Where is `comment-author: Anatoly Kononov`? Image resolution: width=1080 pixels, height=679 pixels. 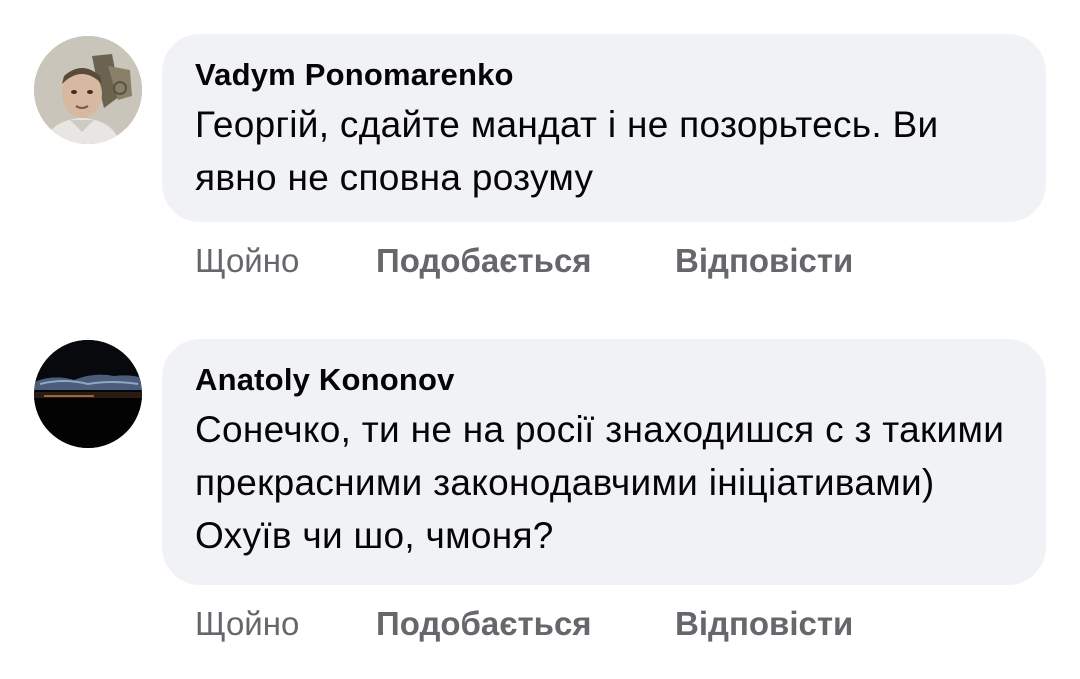
comment-author: Anatoly Kononov is located at coordinates (605, 380).